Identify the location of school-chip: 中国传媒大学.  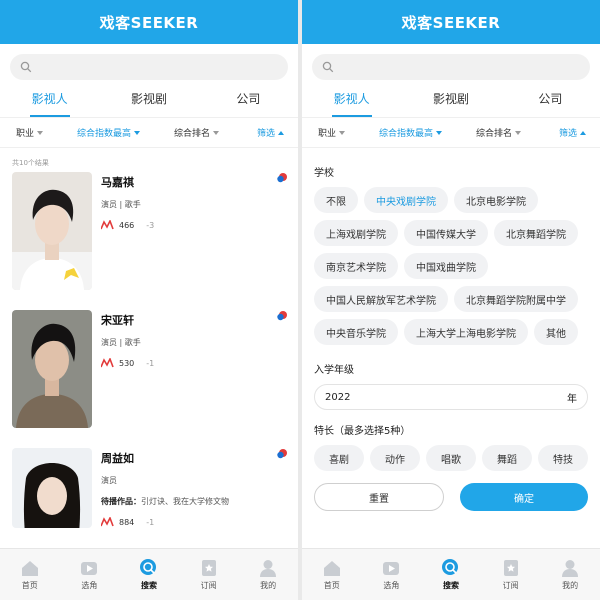
(446, 233).